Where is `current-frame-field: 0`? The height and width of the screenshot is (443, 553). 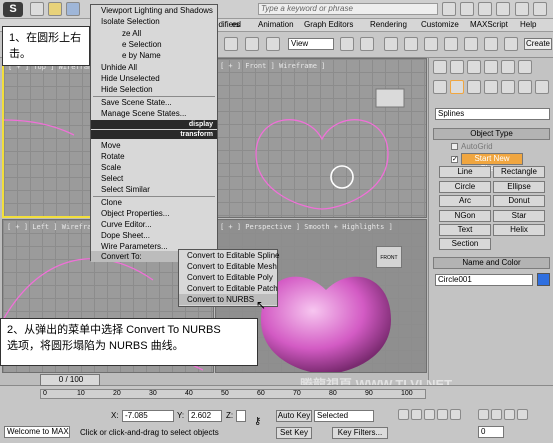 current-frame-field: 0 is located at coordinates (491, 432).